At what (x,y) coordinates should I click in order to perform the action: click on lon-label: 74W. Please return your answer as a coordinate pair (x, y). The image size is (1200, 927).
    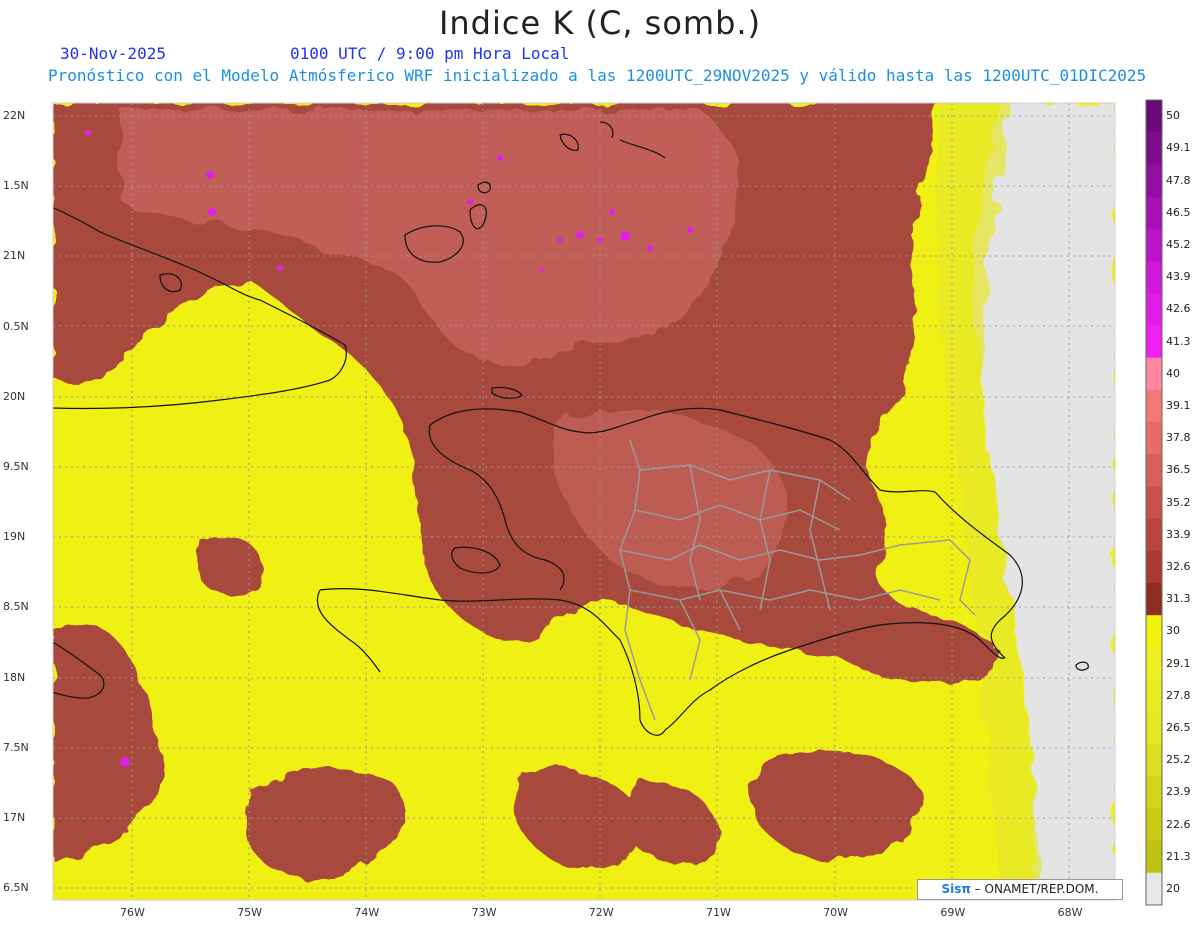
    Looking at the image, I should click on (367, 912).